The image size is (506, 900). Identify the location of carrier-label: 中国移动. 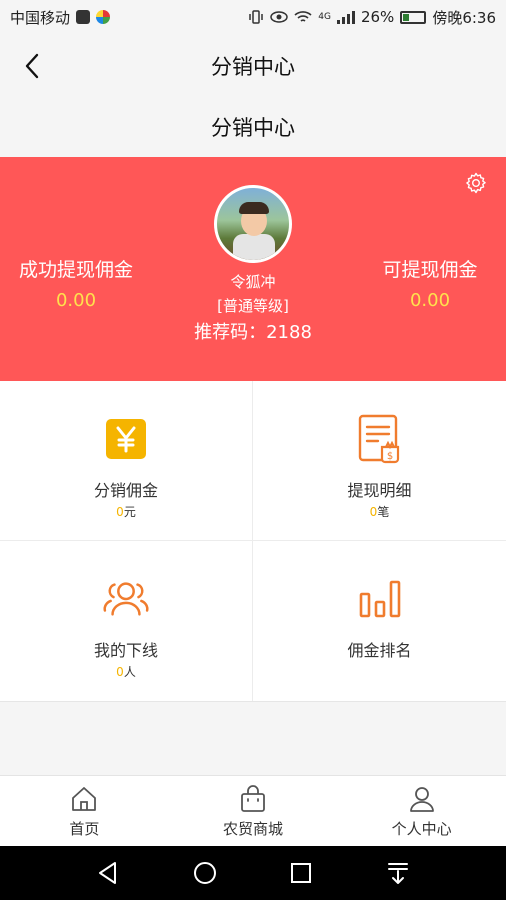
(40, 17).